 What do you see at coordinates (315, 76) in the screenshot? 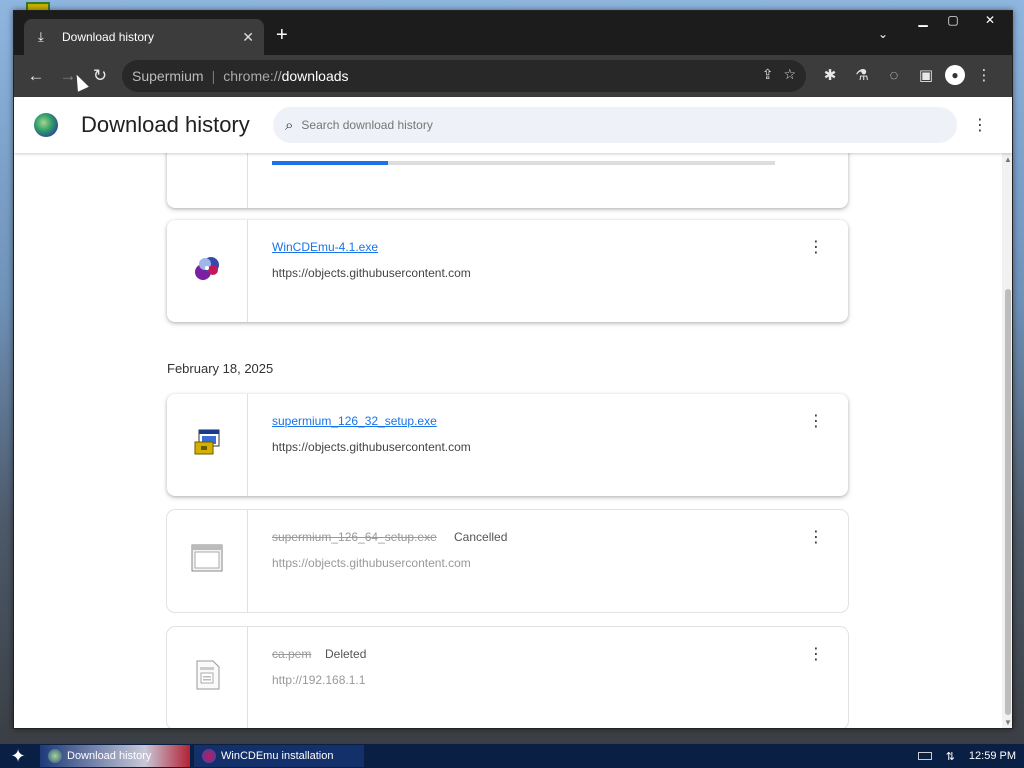
I see `url-host: downloads` at bounding box center [315, 76].